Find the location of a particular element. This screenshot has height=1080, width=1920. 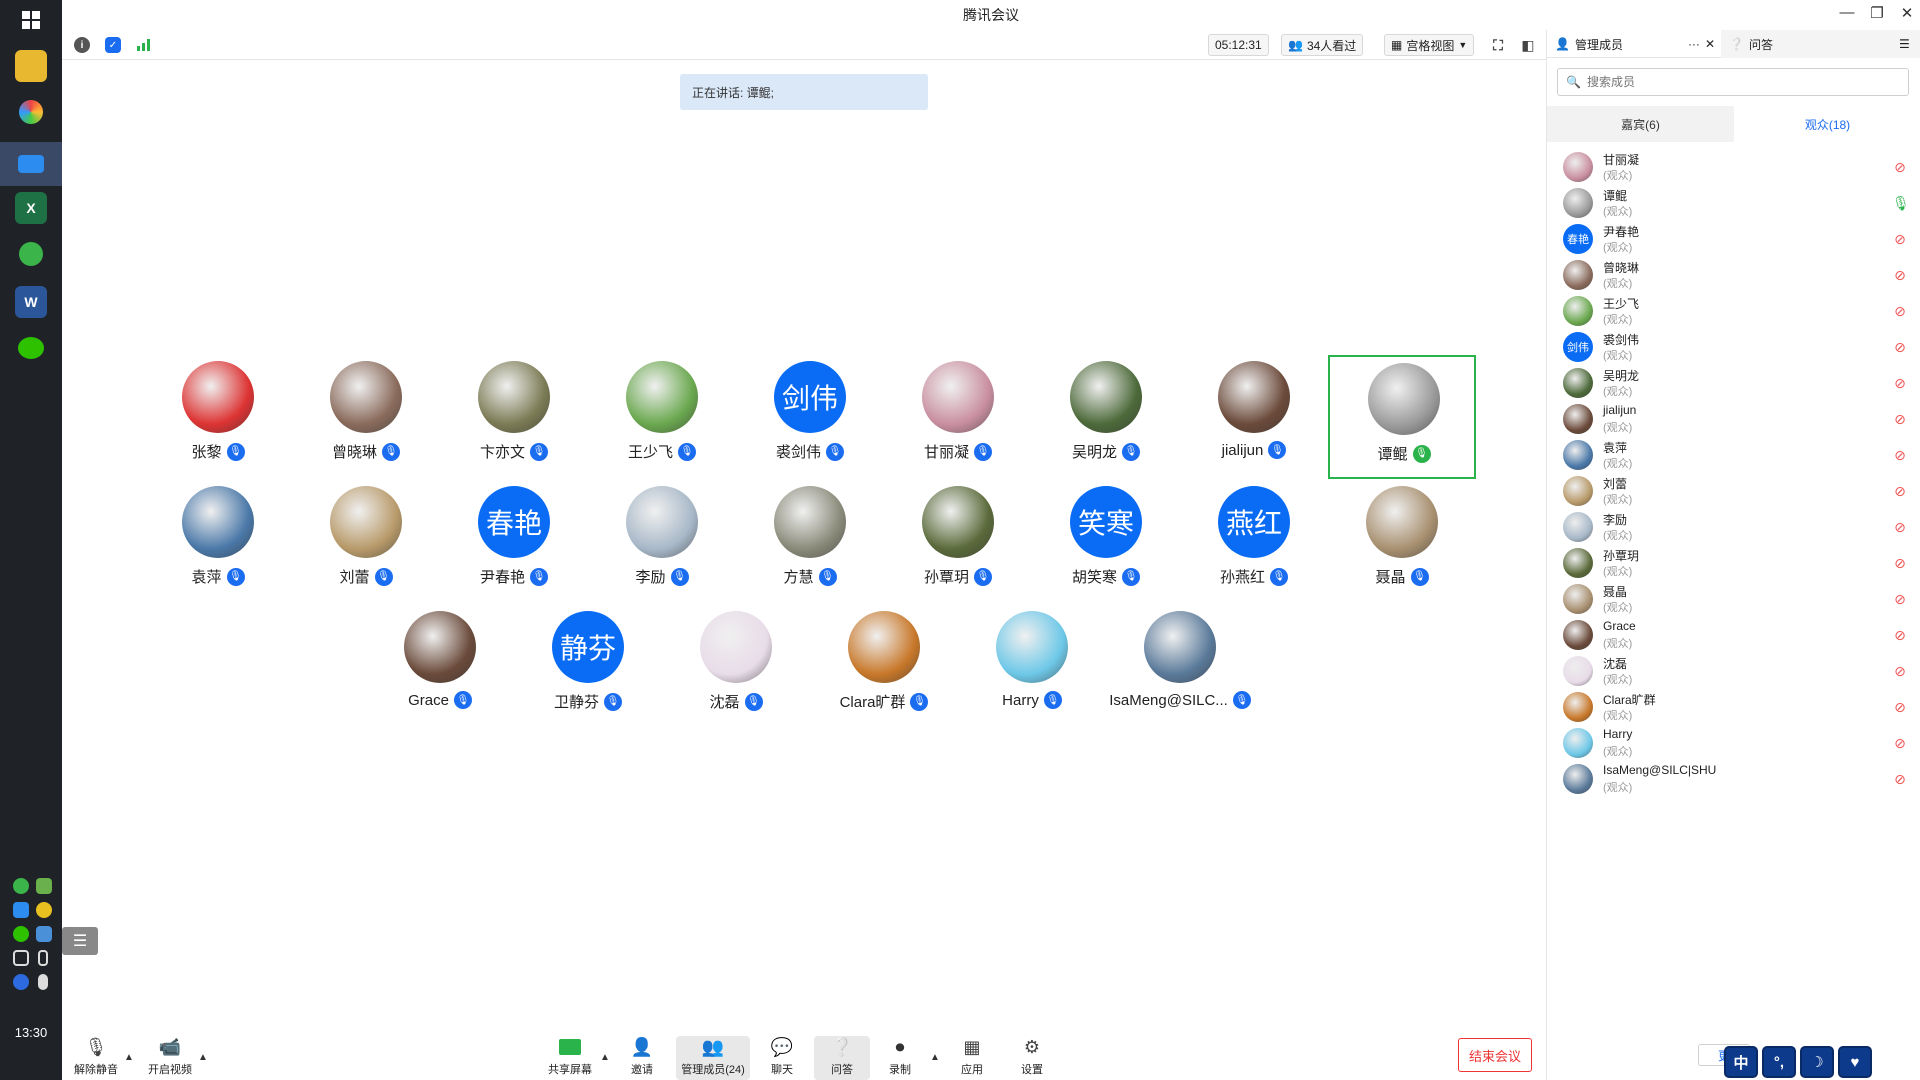

participant-tile: 甘丽凝 🎙 is located at coordinates (958, 417).